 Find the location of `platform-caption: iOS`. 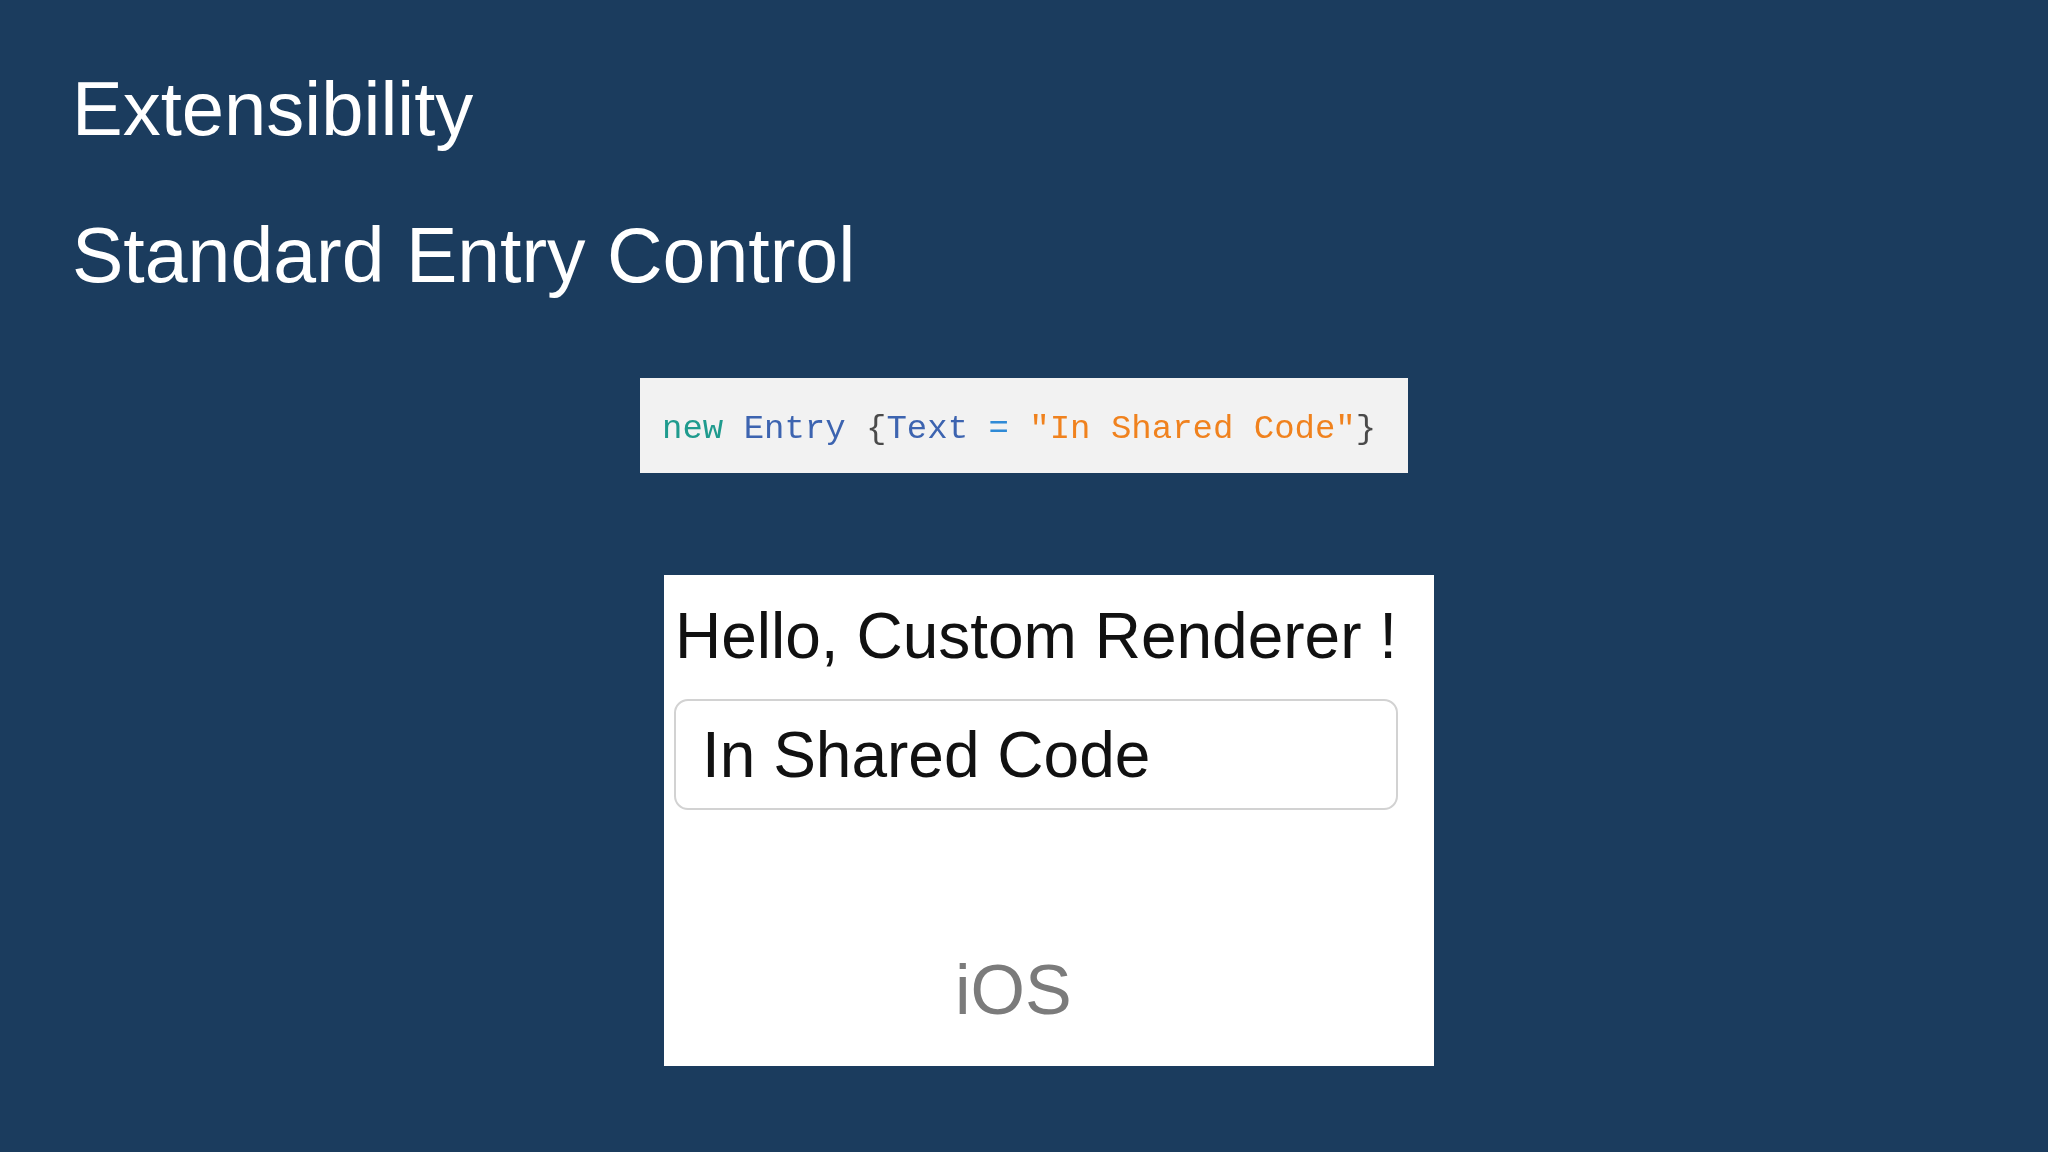

platform-caption: iOS is located at coordinates (1013, 990).